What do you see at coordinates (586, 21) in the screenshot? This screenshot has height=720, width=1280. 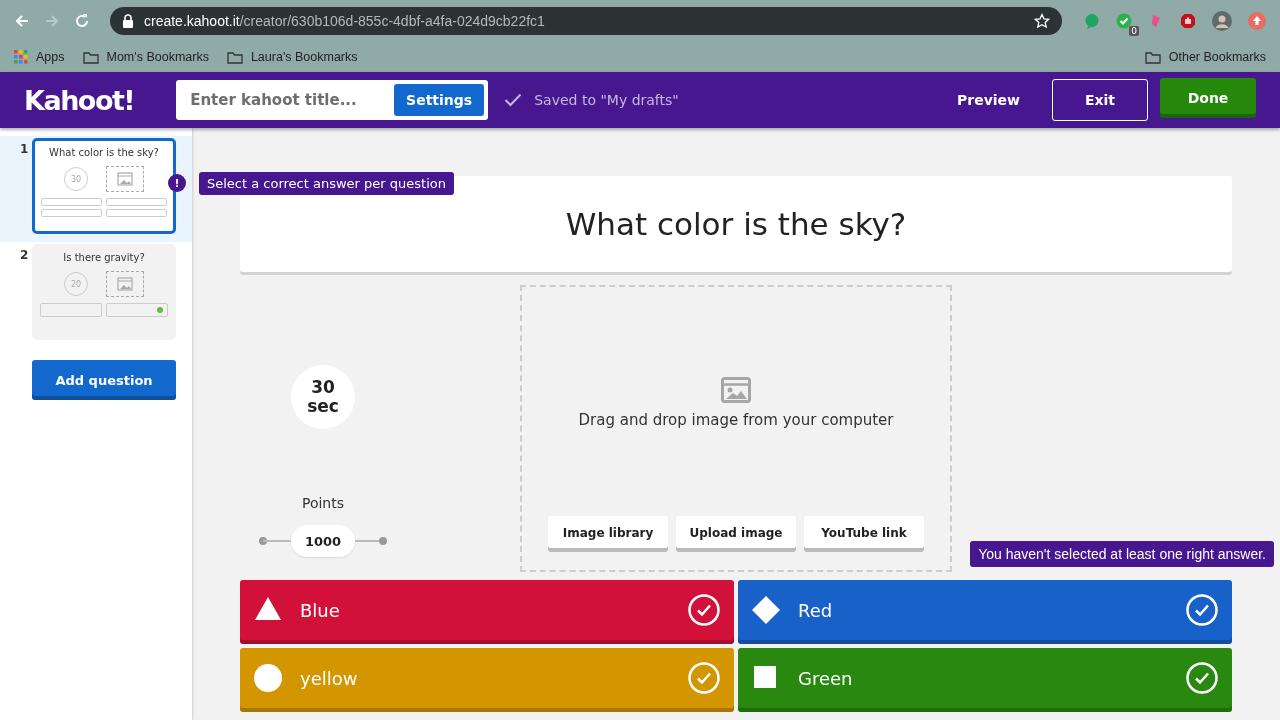 I see `address-bar: create.kahoot.it/creator/630b106d-855c-4dbf-a4fa-024d9cb22fc1` at bounding box center [586, 21].